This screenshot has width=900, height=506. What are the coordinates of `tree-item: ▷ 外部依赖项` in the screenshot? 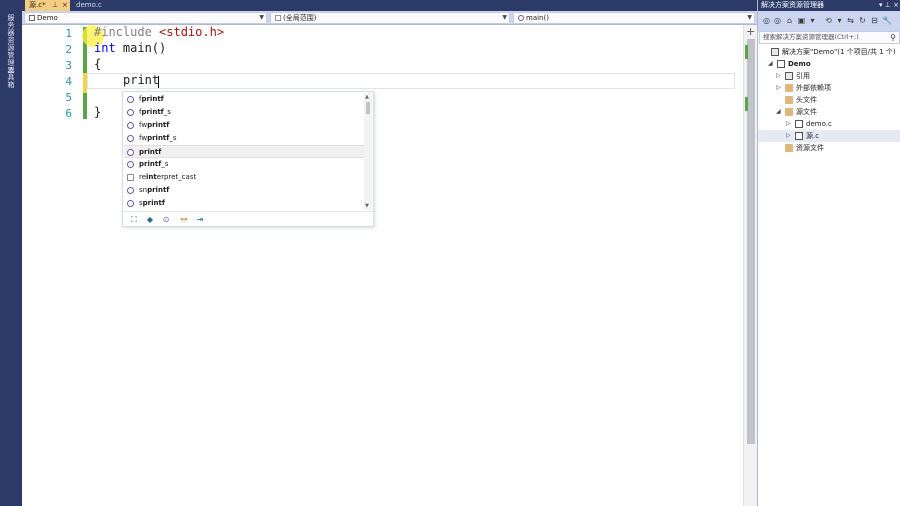 It's located at (829, 88).